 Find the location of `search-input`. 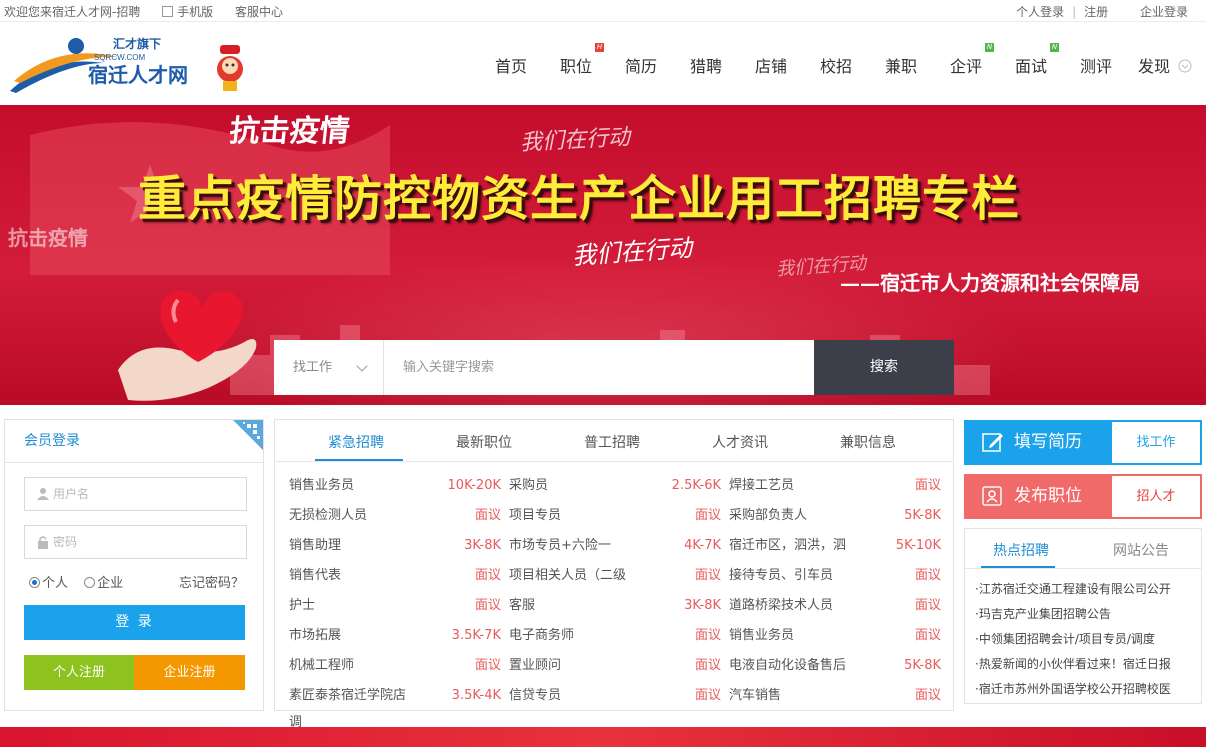

search-input is located at coordinates (599, 367).